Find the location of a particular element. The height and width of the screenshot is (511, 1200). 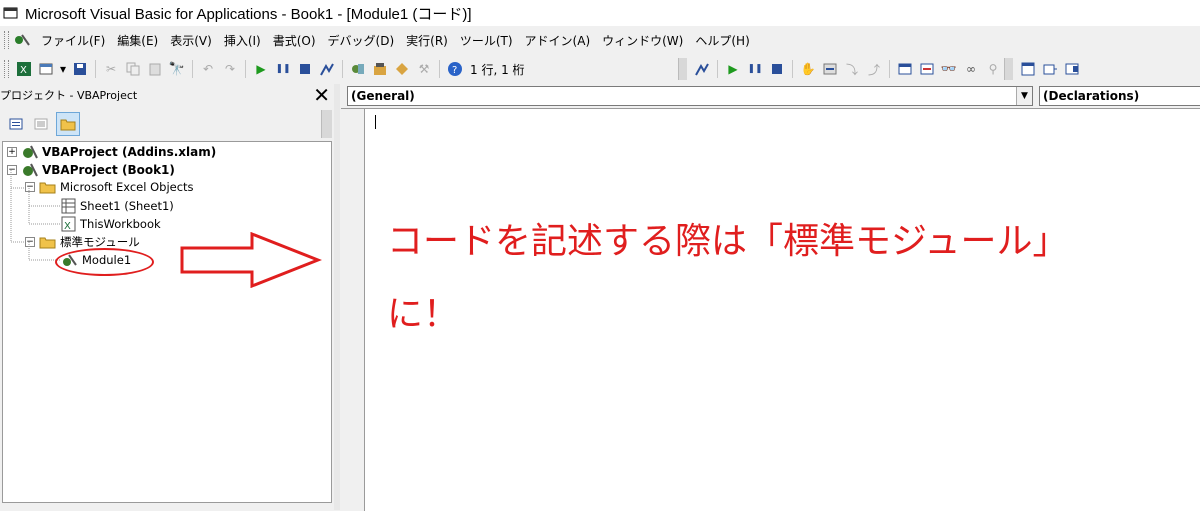

menubar-grip is located at coordinates (6, 40).